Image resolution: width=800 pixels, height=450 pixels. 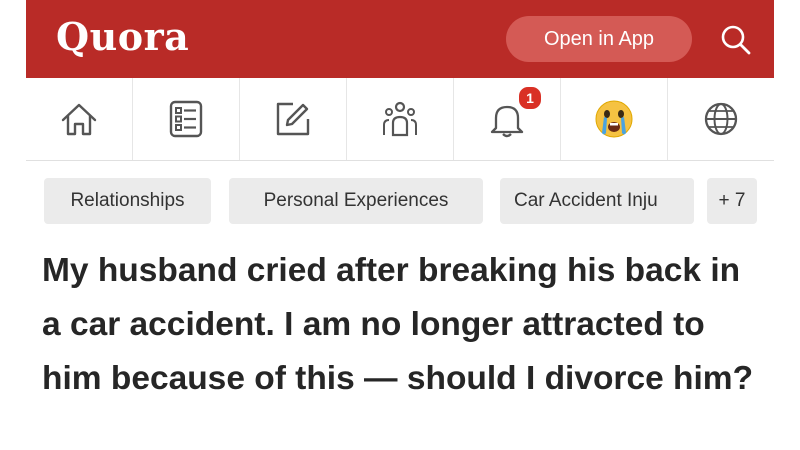 I want to click on nav-following, so click(x=186, y=119).